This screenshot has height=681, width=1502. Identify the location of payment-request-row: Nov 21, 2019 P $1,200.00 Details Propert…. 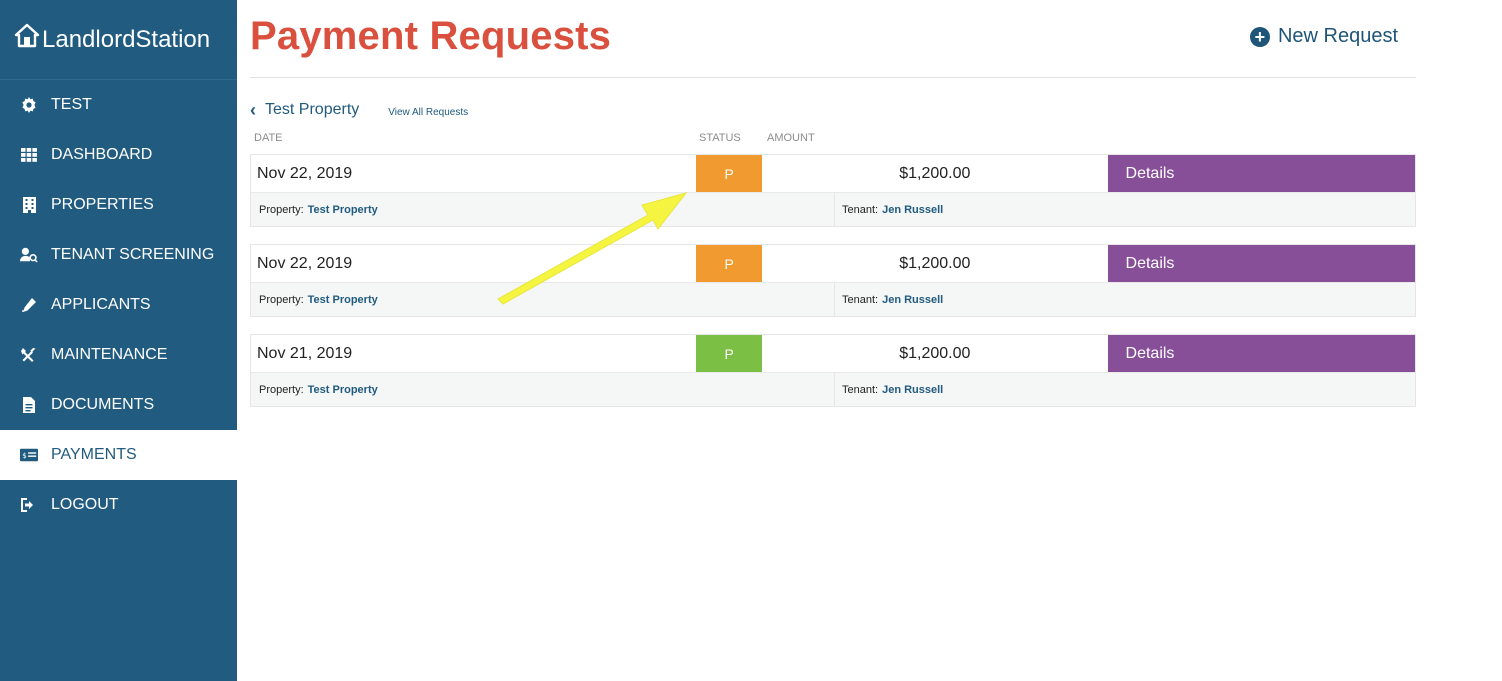
(833, 370).